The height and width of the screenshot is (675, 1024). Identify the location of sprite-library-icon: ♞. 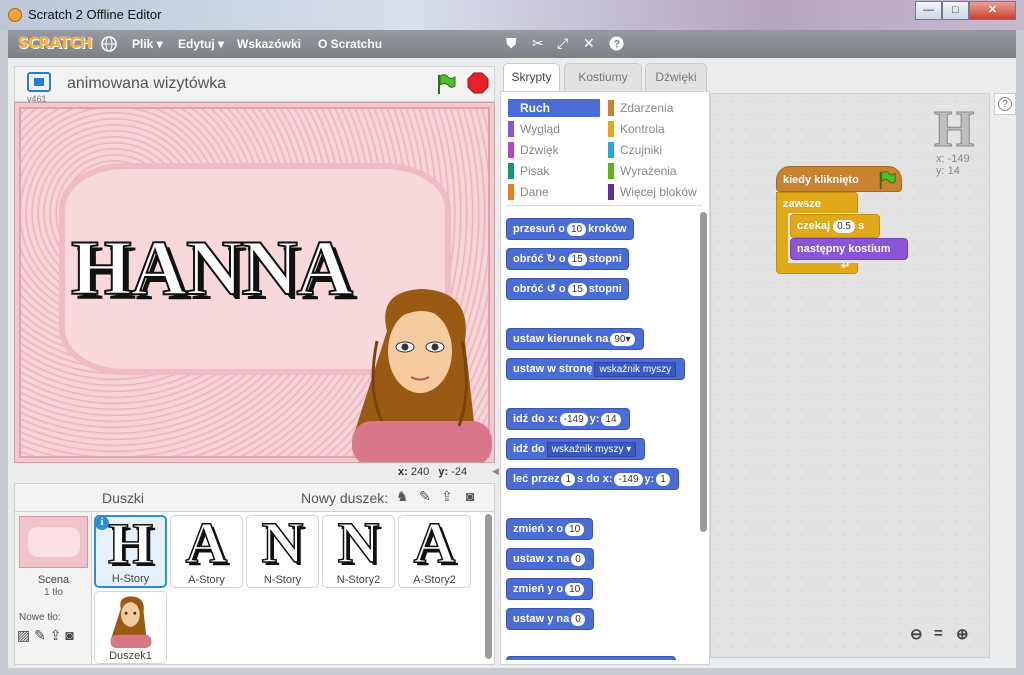
(402, 496).